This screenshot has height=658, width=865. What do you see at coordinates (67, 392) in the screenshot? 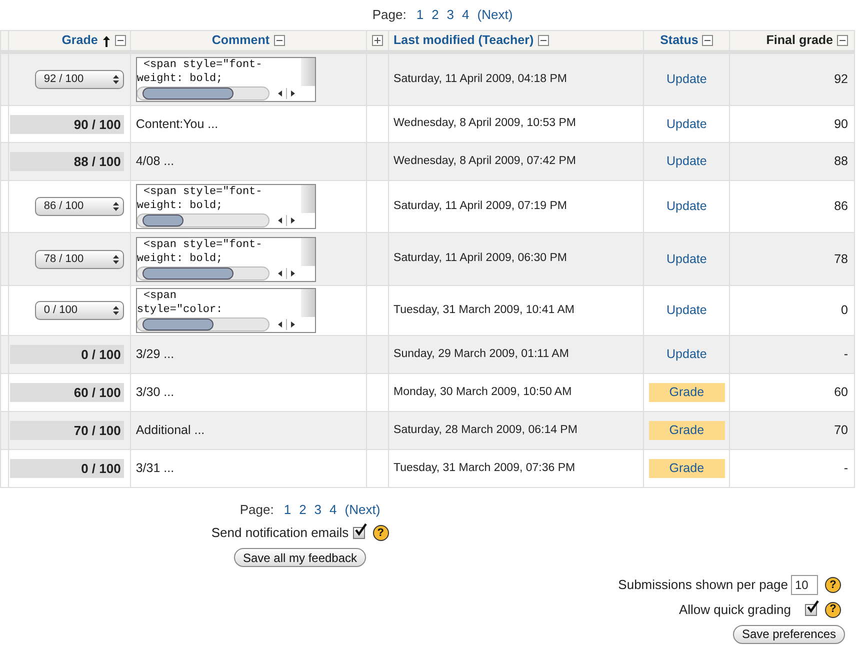
I see `grade-value: 60 / 100` at bounding box center [67, 392].